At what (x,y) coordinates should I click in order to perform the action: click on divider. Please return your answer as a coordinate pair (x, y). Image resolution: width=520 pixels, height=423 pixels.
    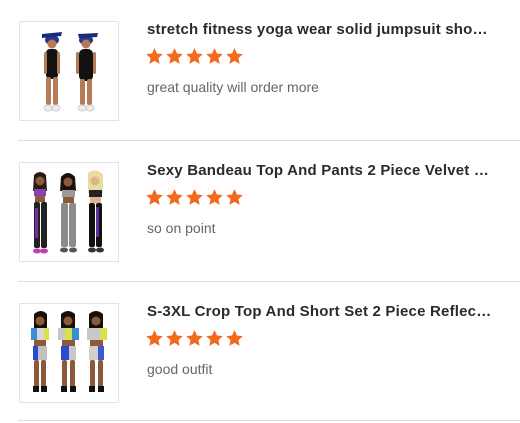
    Looking at the image, I should click on (269, 420).